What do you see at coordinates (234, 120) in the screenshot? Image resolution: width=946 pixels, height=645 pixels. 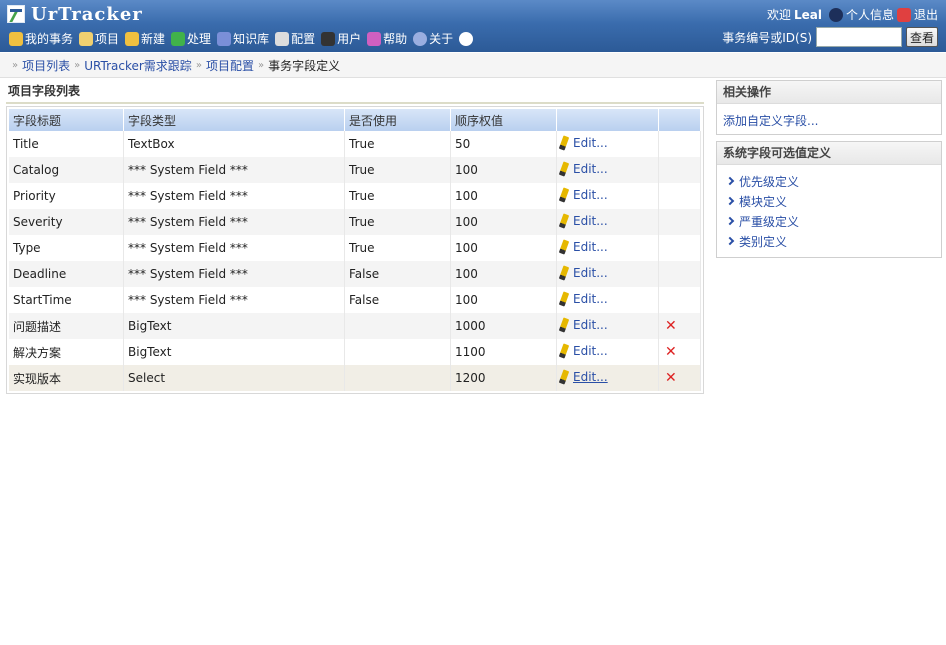 I see `column-header-type: 字段类型` at bounding box center [234, 120].